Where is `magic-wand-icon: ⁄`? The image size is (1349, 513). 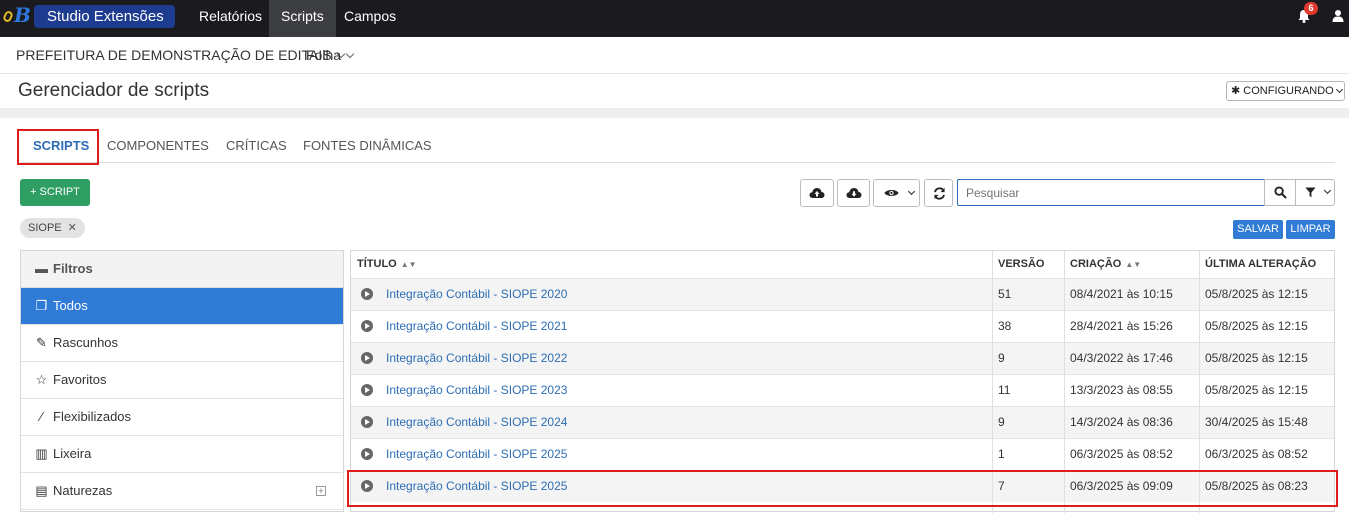
magic-wand-icon: ⁄ is located at coordinates (41, 416).